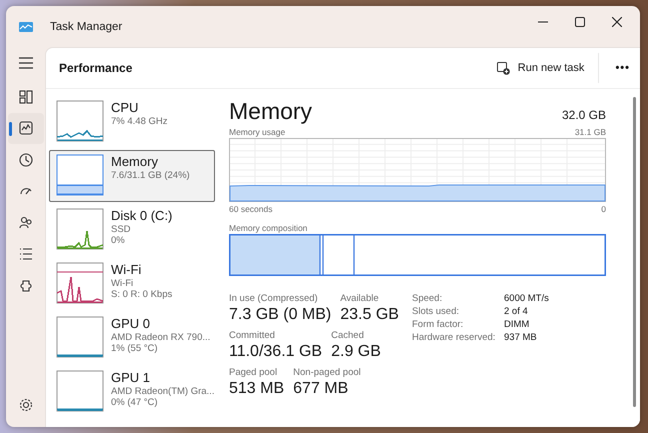 This screenshot has height=433, width=648. Describe the element at coordinates (580, 22) in the screenshot. I see `maximize-icon` at that location.